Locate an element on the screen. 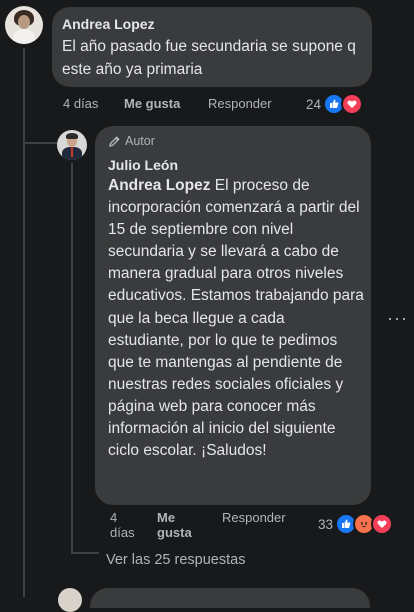  avatar-julio-leon is located at coordinates (72, 145).